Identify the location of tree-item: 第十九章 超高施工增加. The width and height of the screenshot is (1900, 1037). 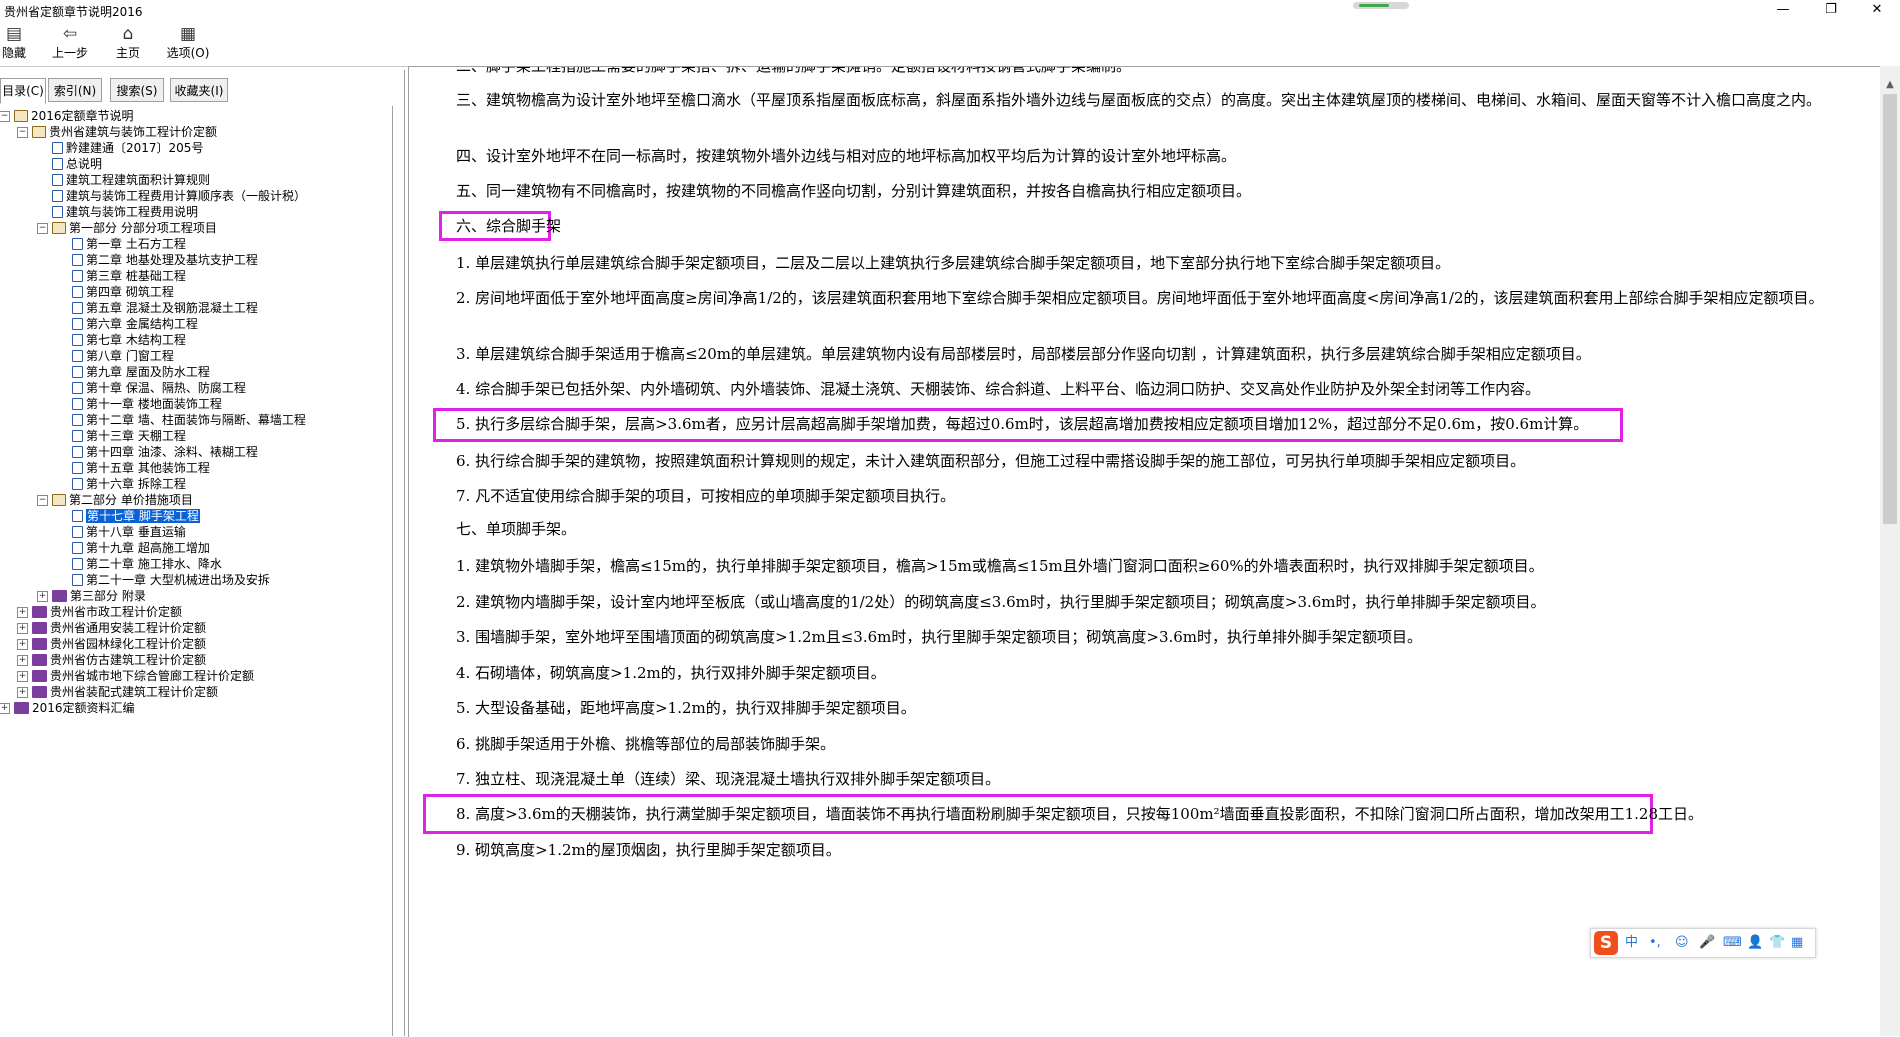
(141, 548).